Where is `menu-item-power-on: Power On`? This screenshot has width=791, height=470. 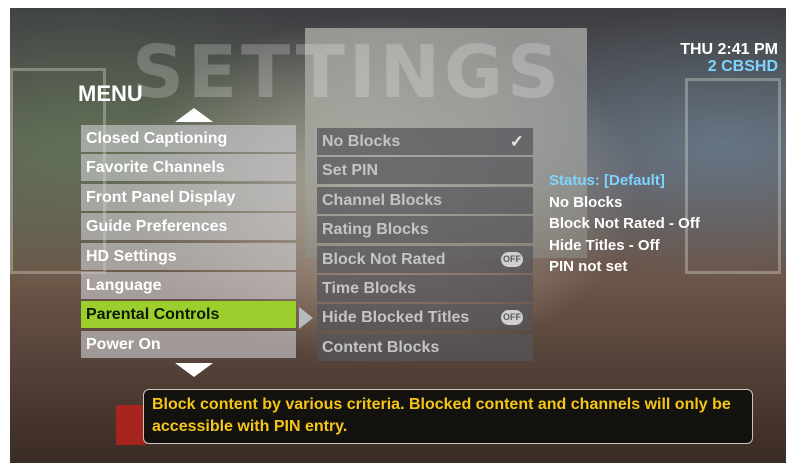 menu-item-power-on: Power On is located at coordinates (188, 344).